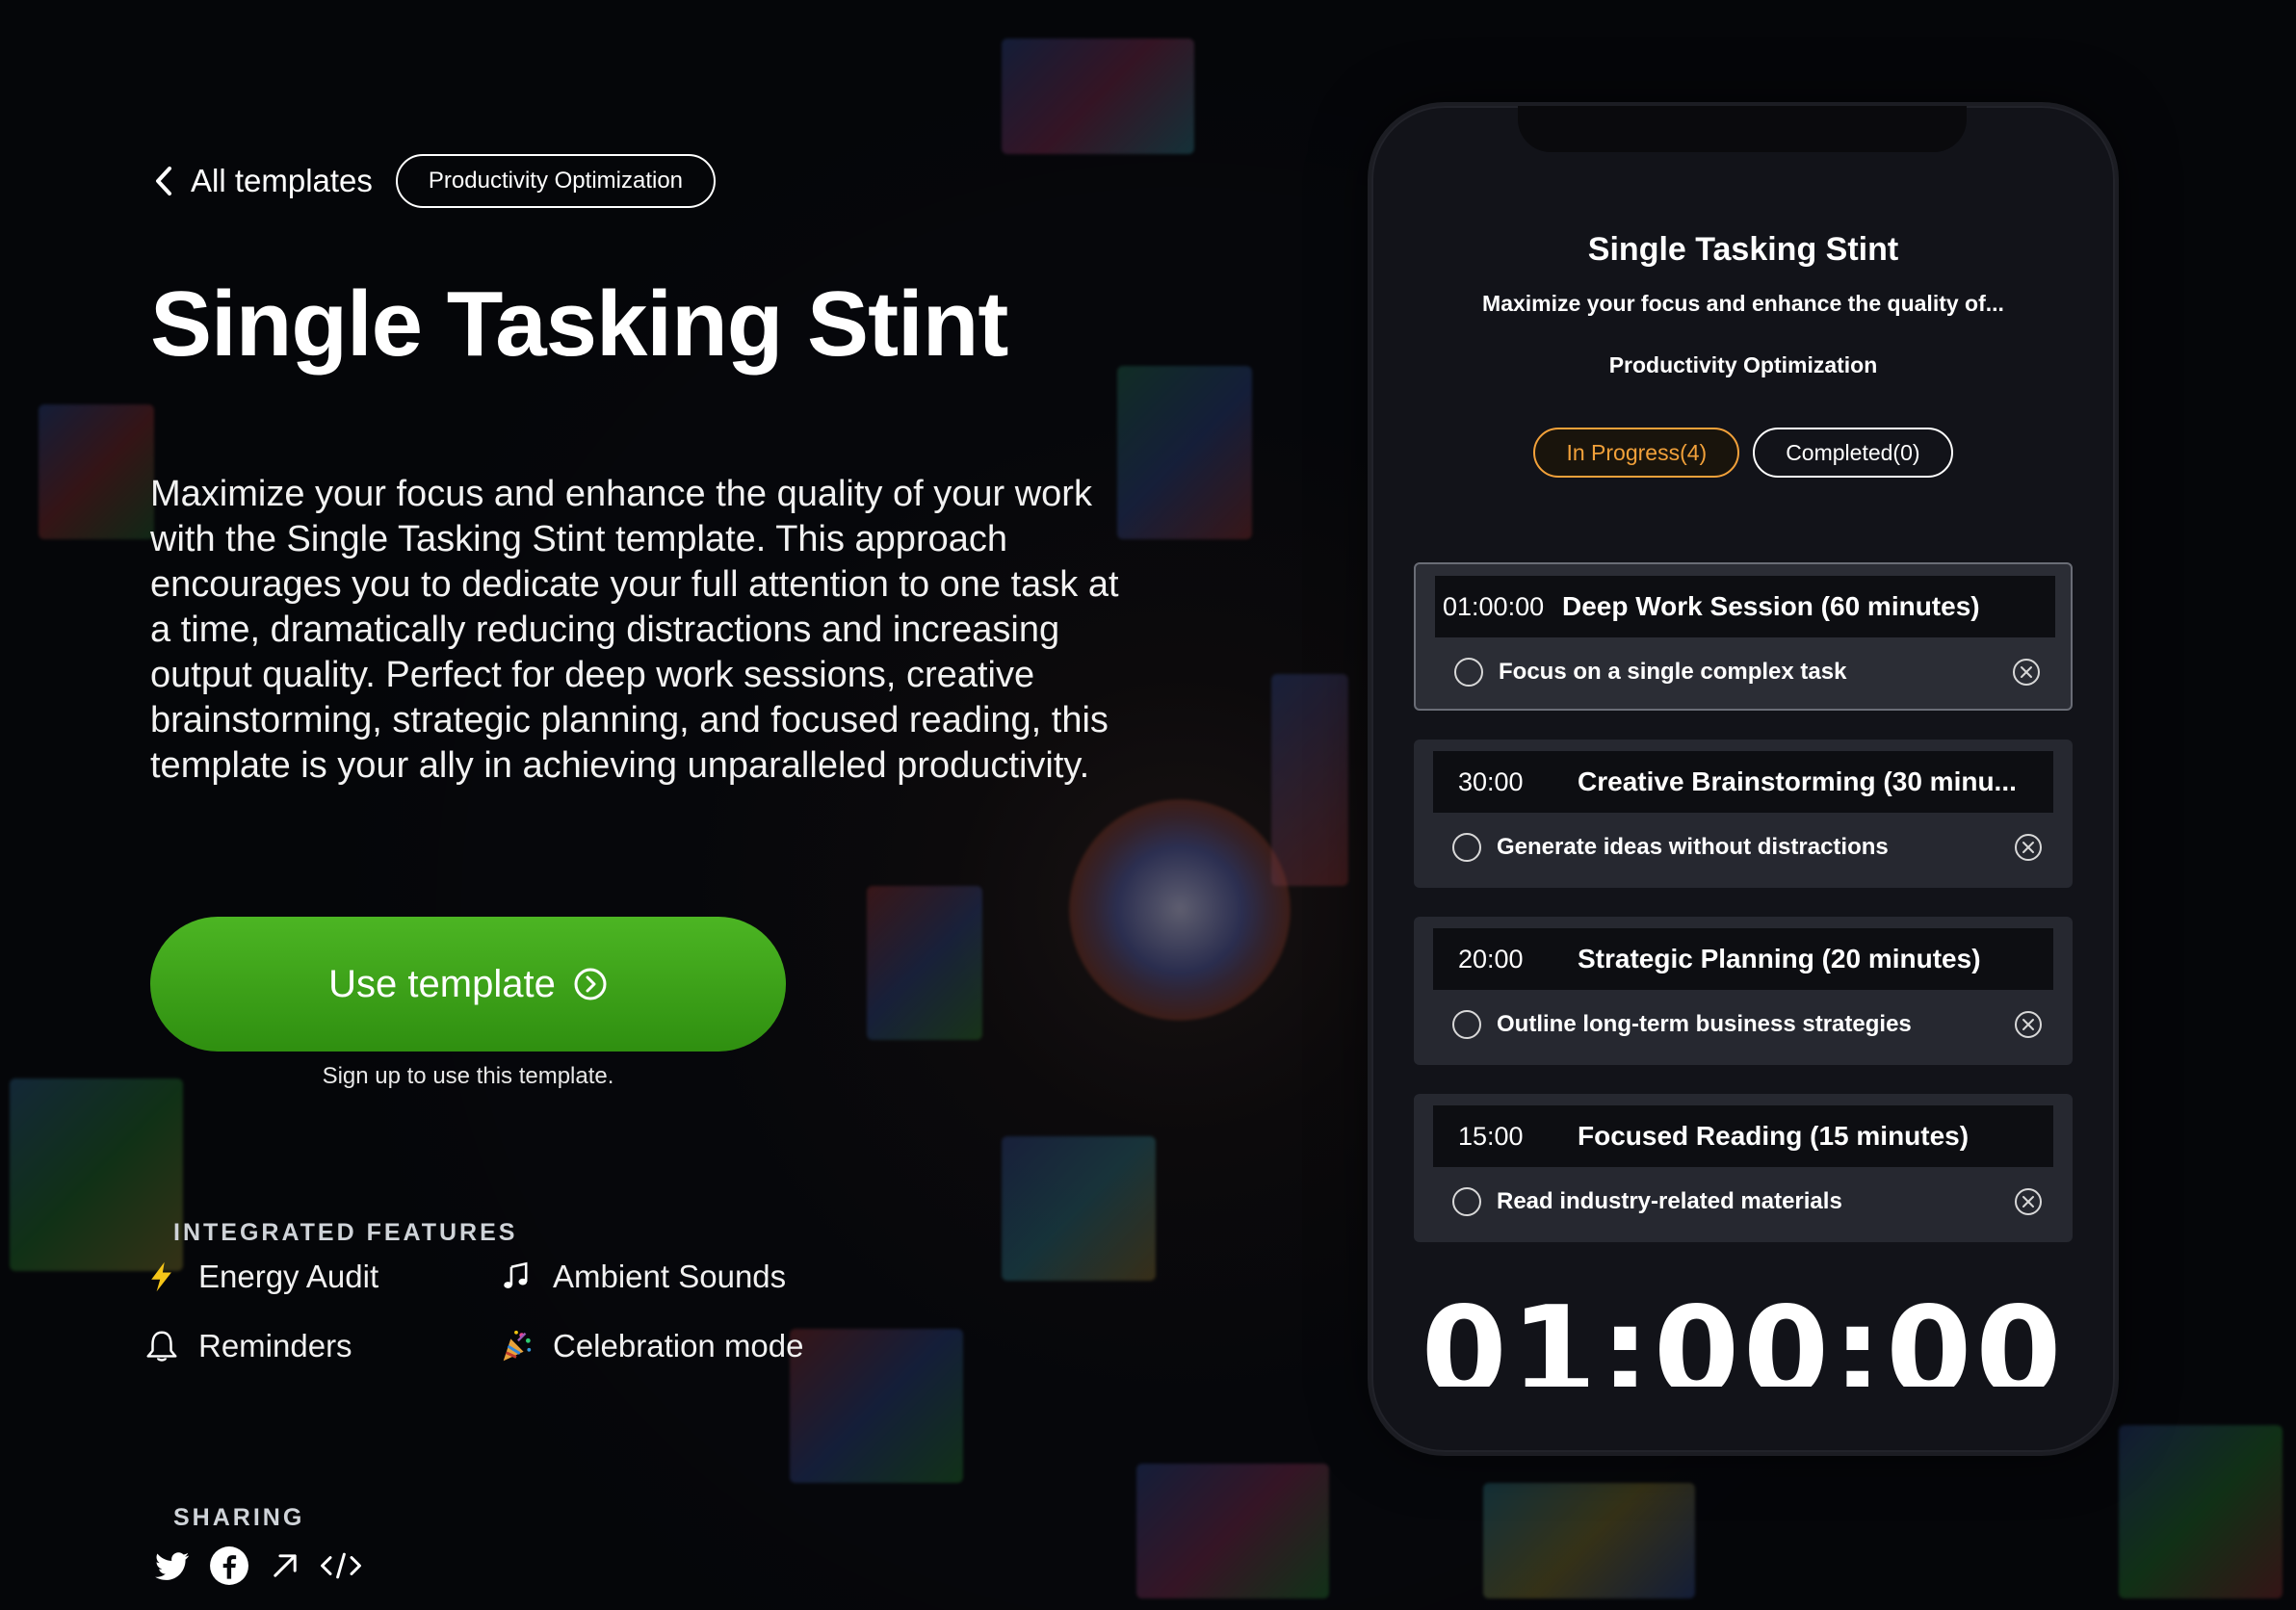  What do you see at coordinates (1491, 1136) in the screenshot?
I see `task-duration: 15:00` at bounding box center [1491, 1136].